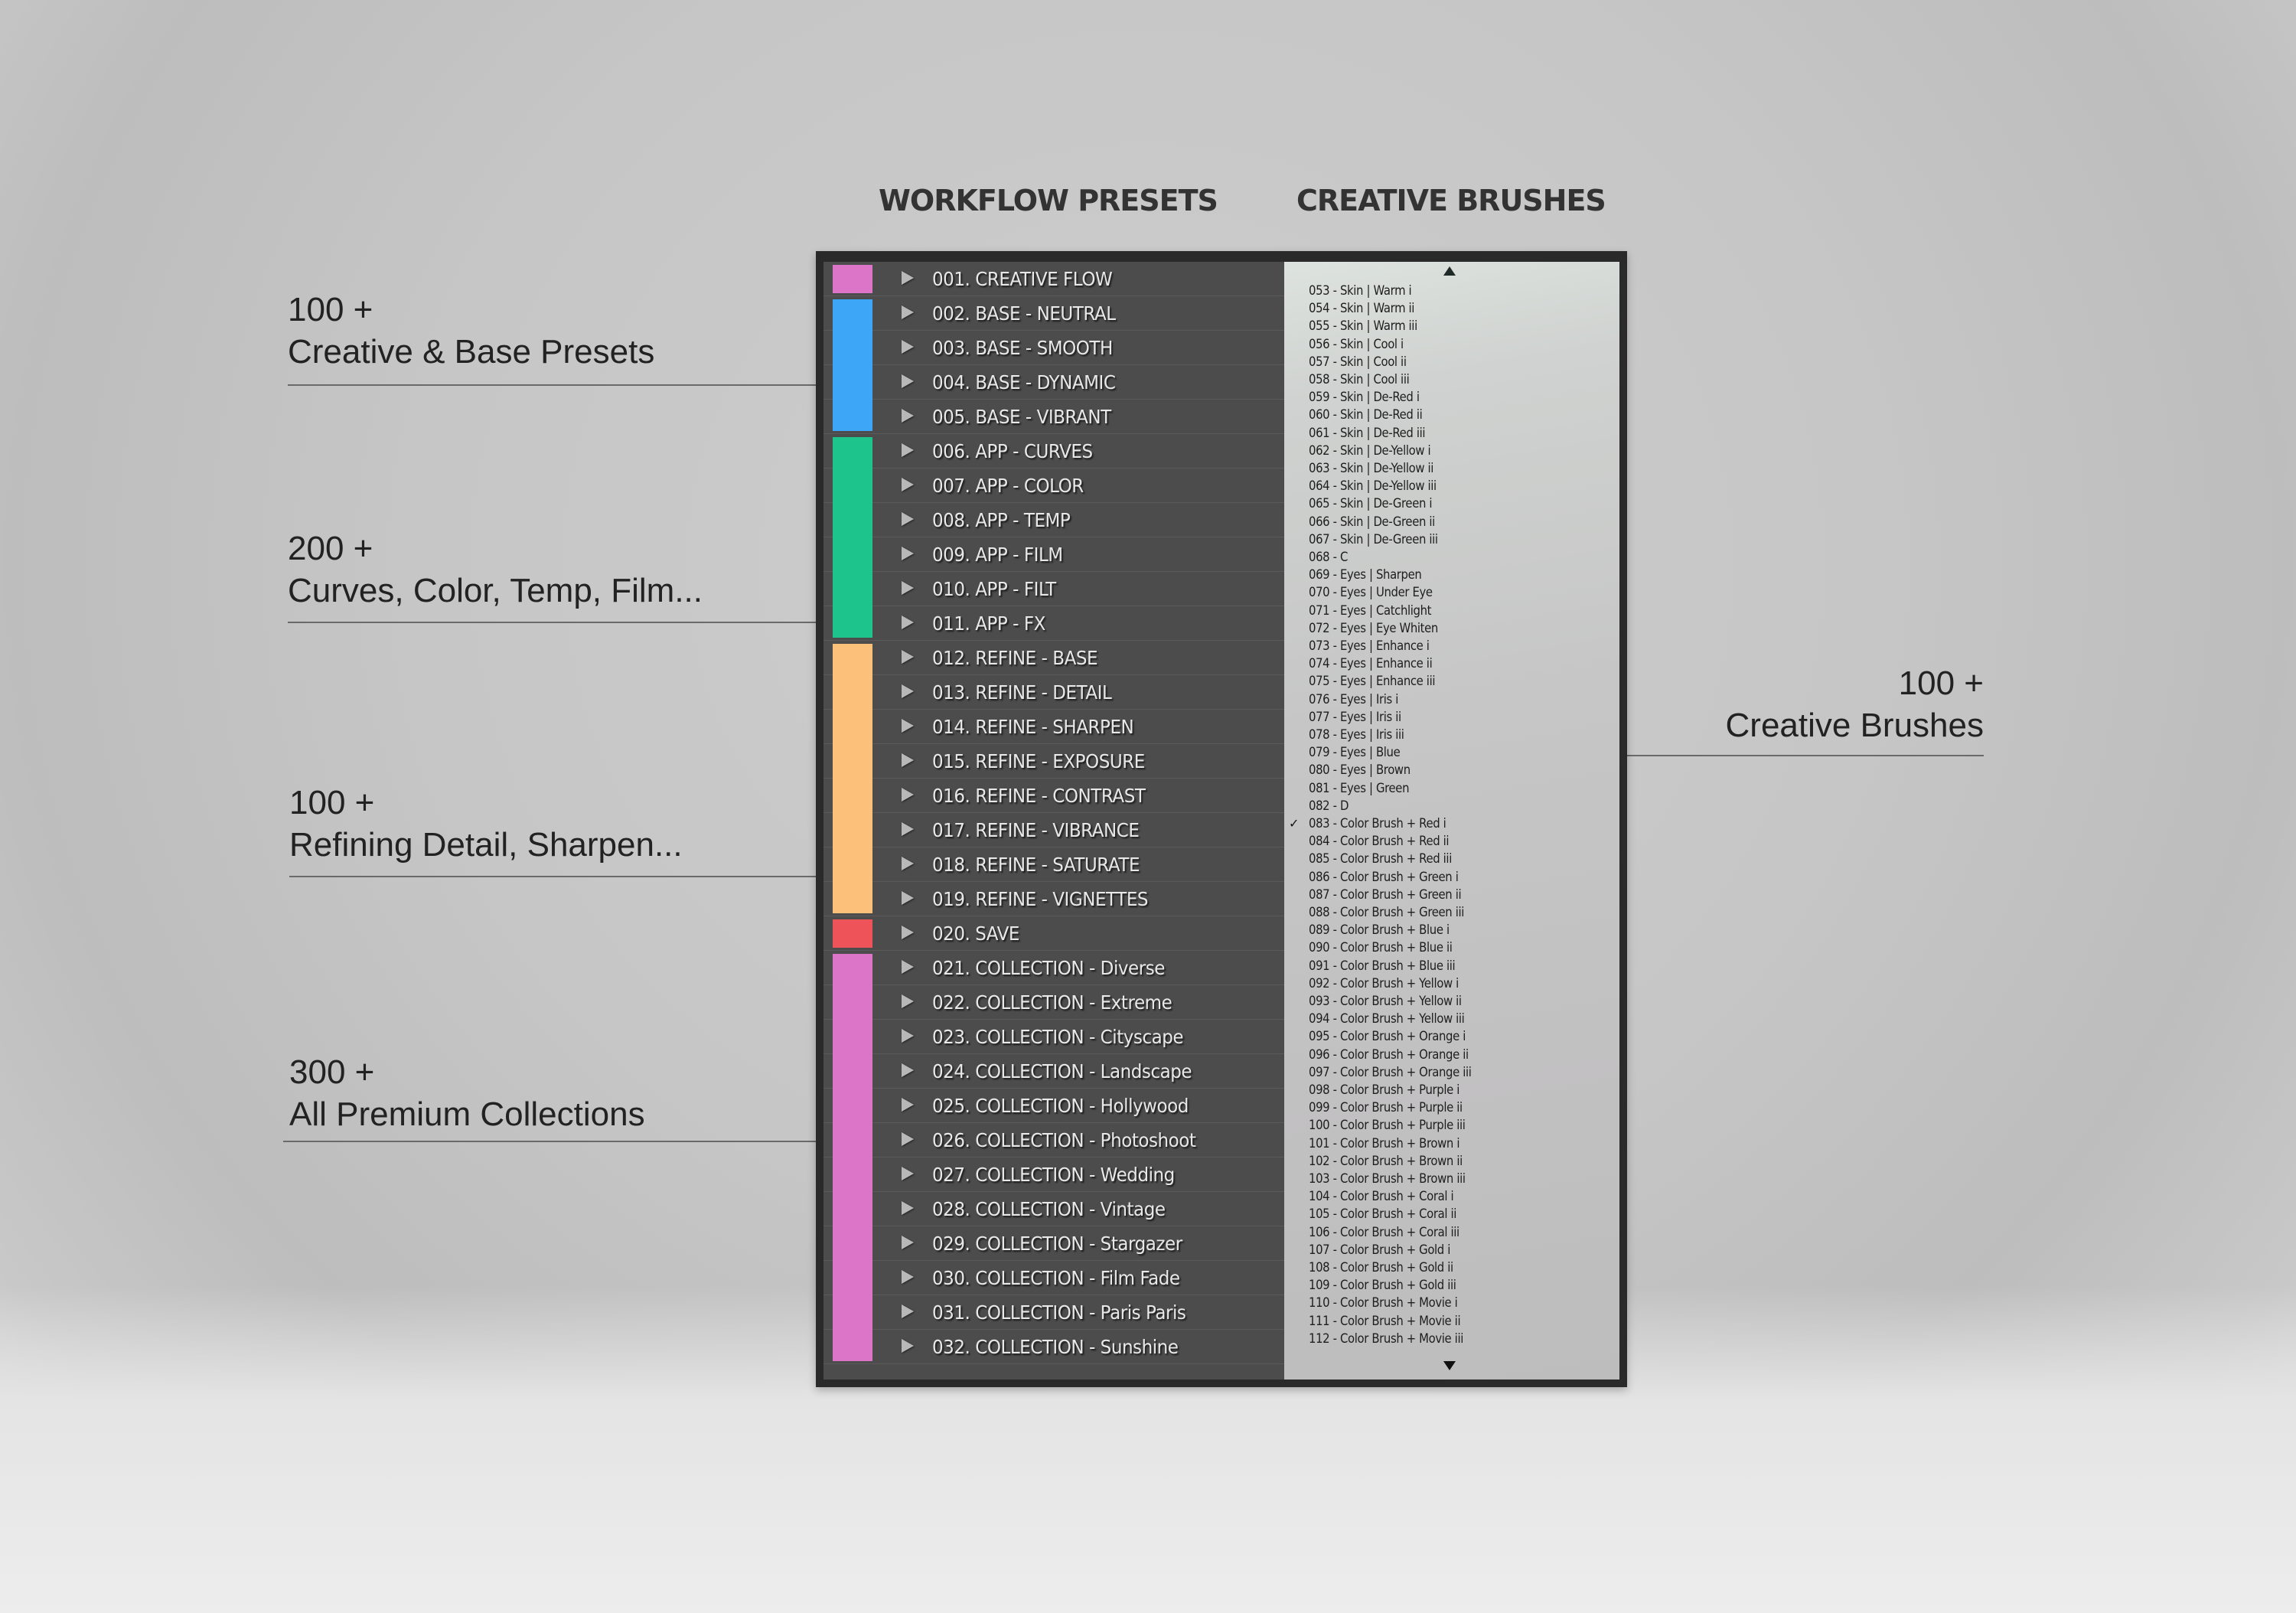  I want to click on preset-folder-row: 013. REFINE - DETAIL, so click(1053, 692).